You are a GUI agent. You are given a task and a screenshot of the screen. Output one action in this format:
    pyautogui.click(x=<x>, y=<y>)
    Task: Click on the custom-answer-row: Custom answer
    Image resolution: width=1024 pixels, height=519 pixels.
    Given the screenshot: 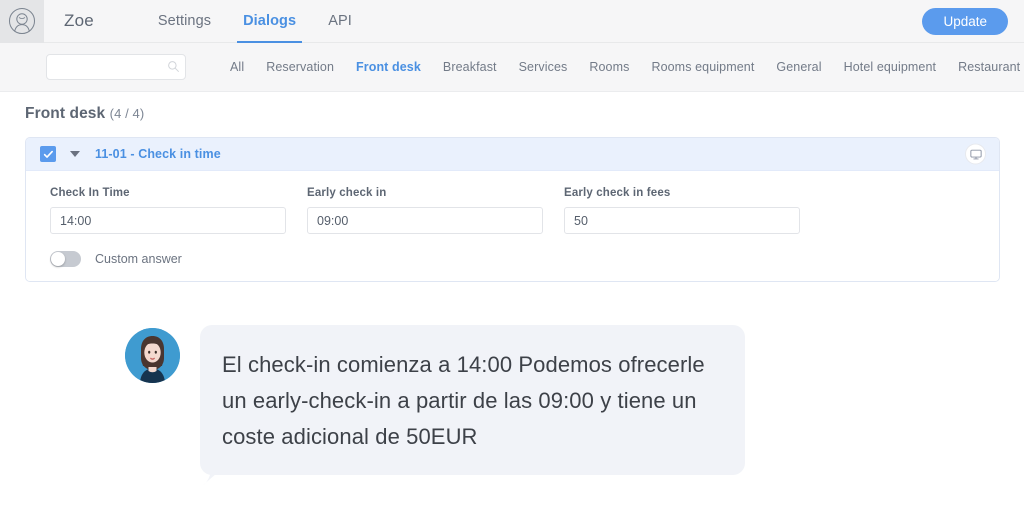 What is the action you would take?
    pyautogui.click(x=512, y=259)
    